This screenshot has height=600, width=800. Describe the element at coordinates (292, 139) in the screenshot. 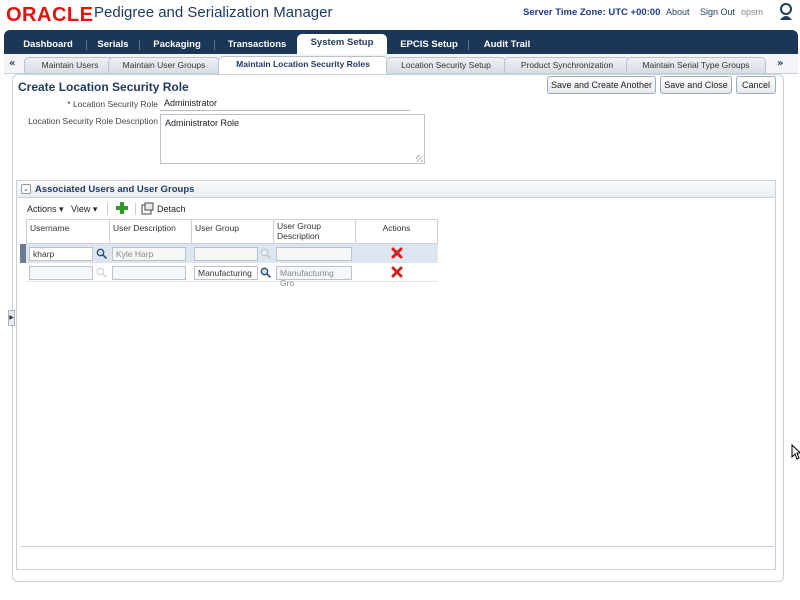

I see `role-description-textarea: Administrator Role` at that location.